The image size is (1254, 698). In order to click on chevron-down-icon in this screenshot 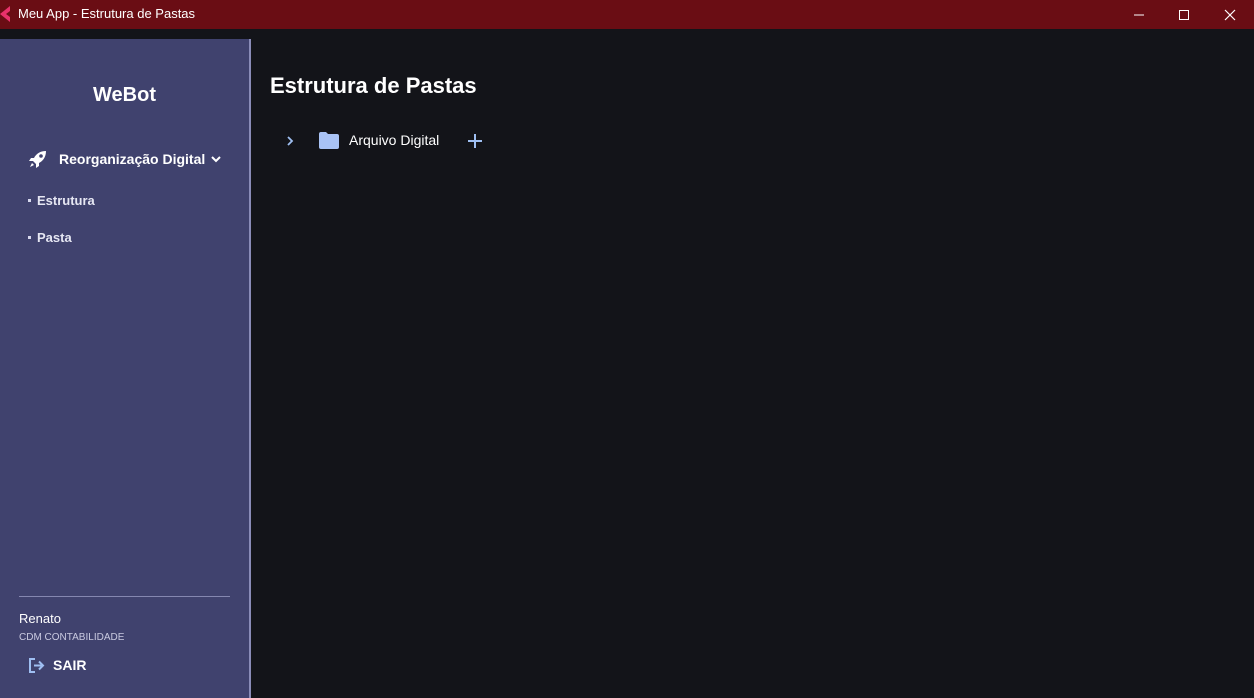, I will do `click(216, 159)`.